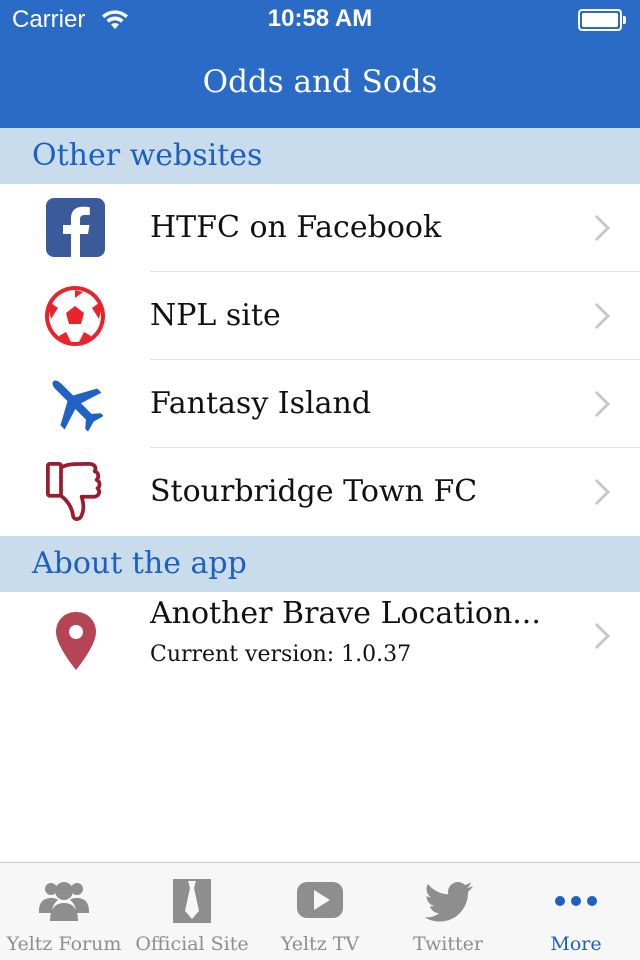 The width and height of the screenshot is (640, 960). Describe the element at coordinates (314, 491) in the screenshot. I see `list-item-label: Stourbridge Town FC` at that location.